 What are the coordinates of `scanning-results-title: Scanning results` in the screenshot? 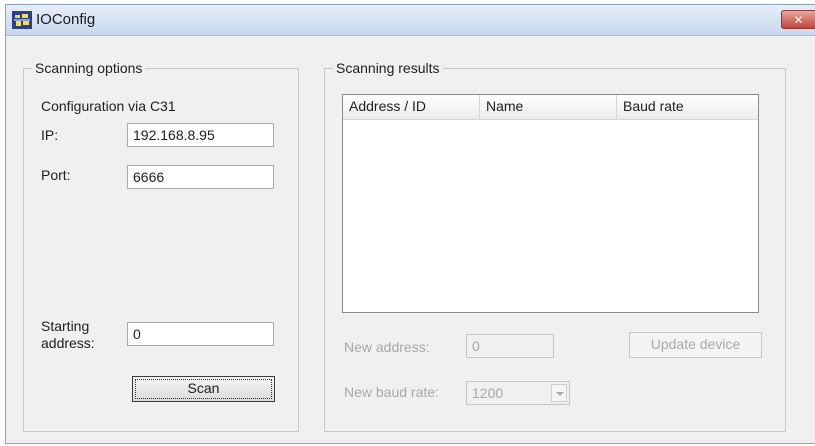 It's located at (388, 68).